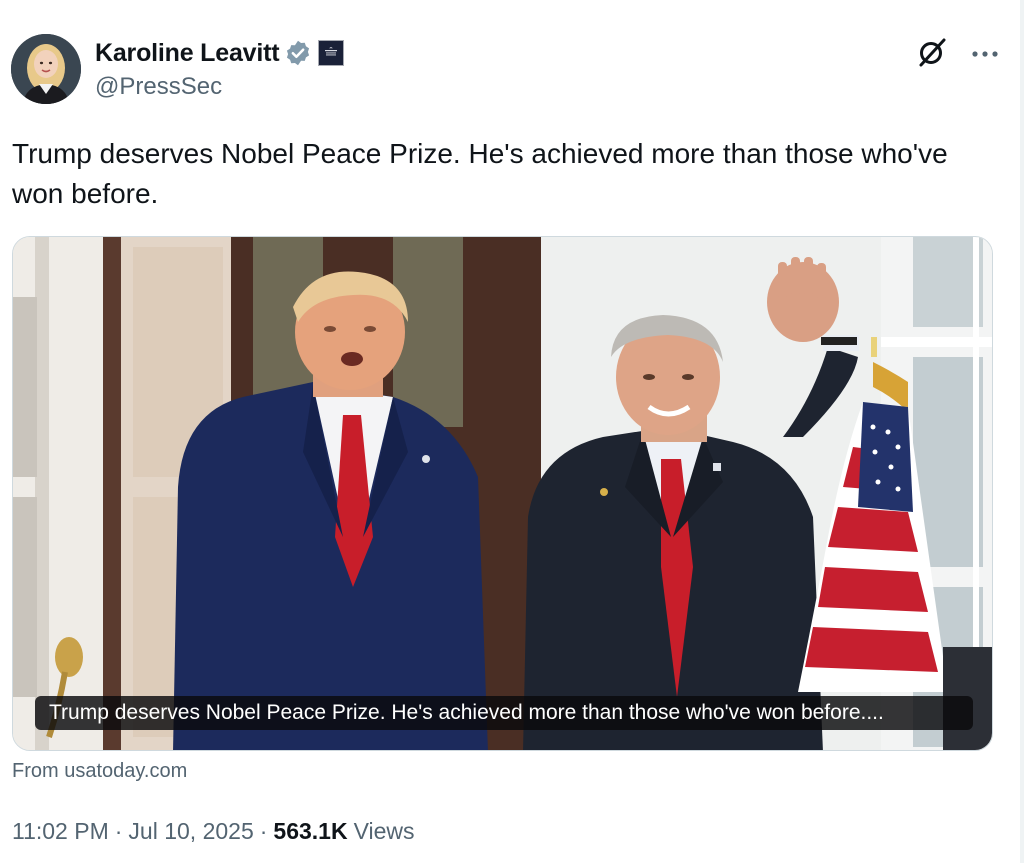  Describe the element at coordinates (46, 69) in the screenshot. I see `avatar` at that location.